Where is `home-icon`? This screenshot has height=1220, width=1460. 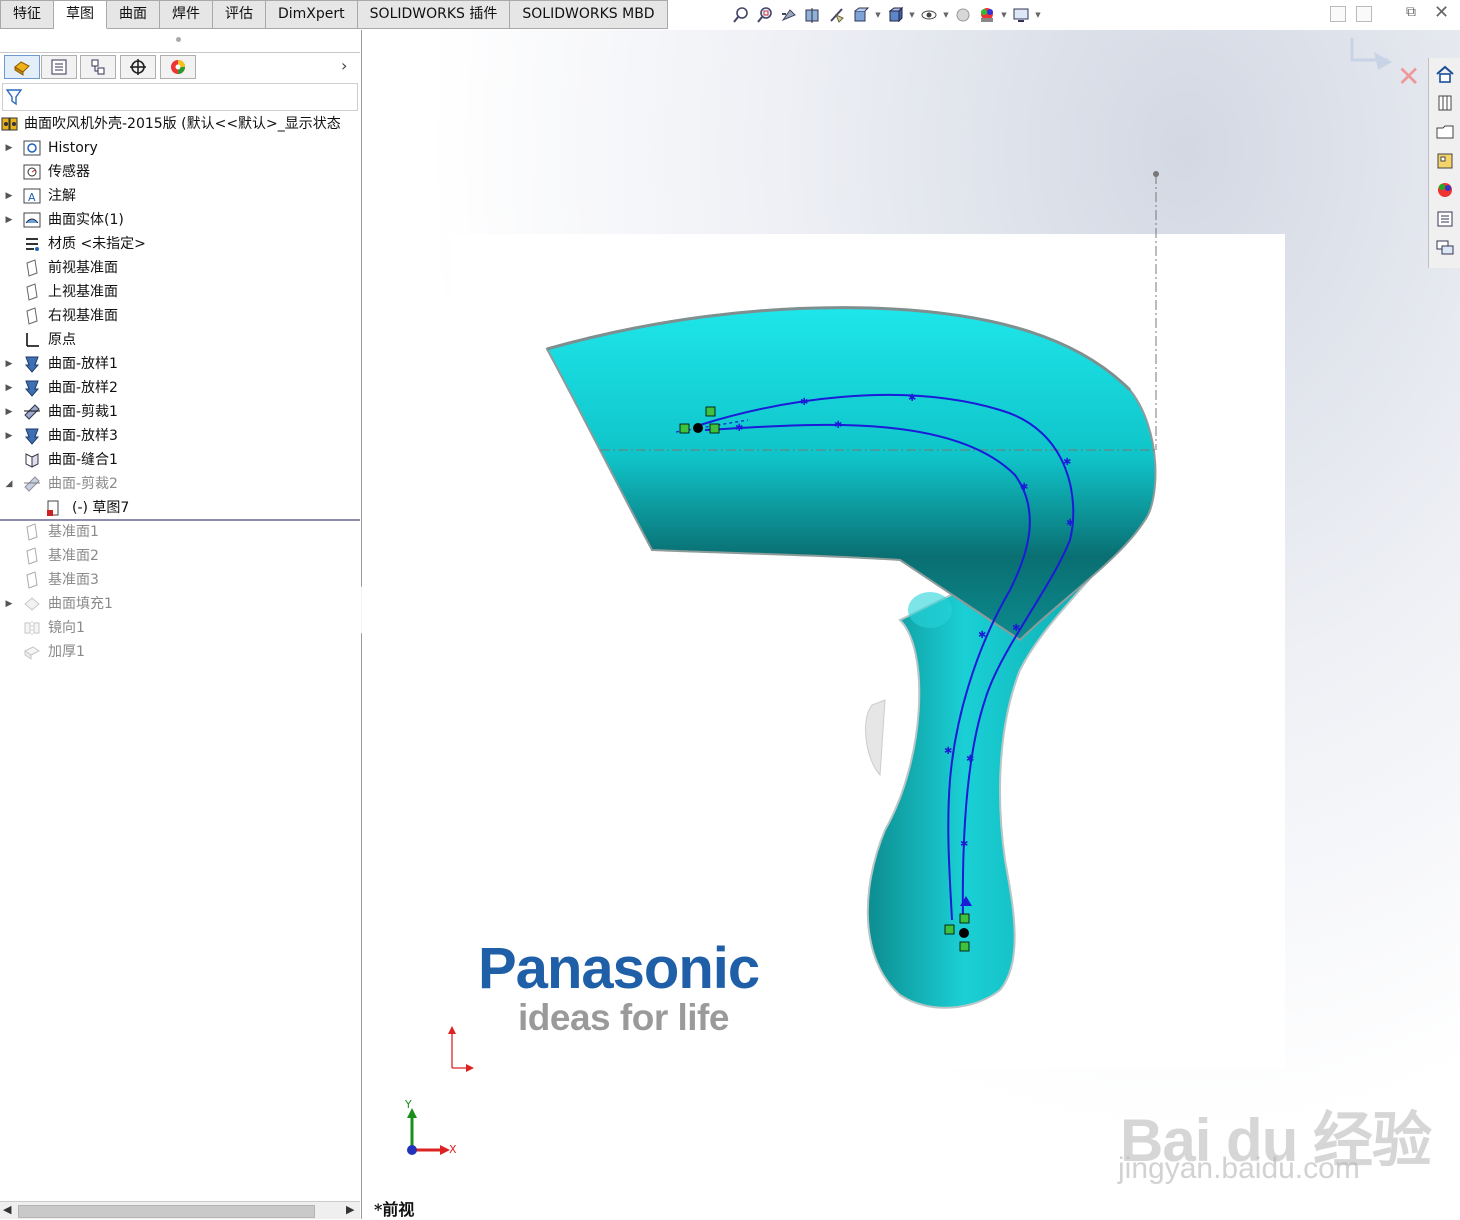 home-icon is located at coordinates (1445, 74).